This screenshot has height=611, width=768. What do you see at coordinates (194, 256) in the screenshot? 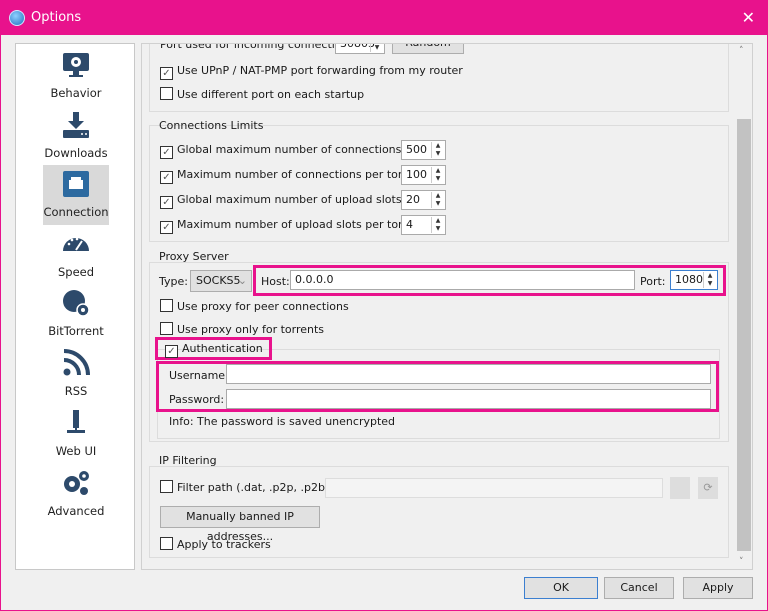
I see `group-title: Proxy Server` at bounding box center [194, 256].